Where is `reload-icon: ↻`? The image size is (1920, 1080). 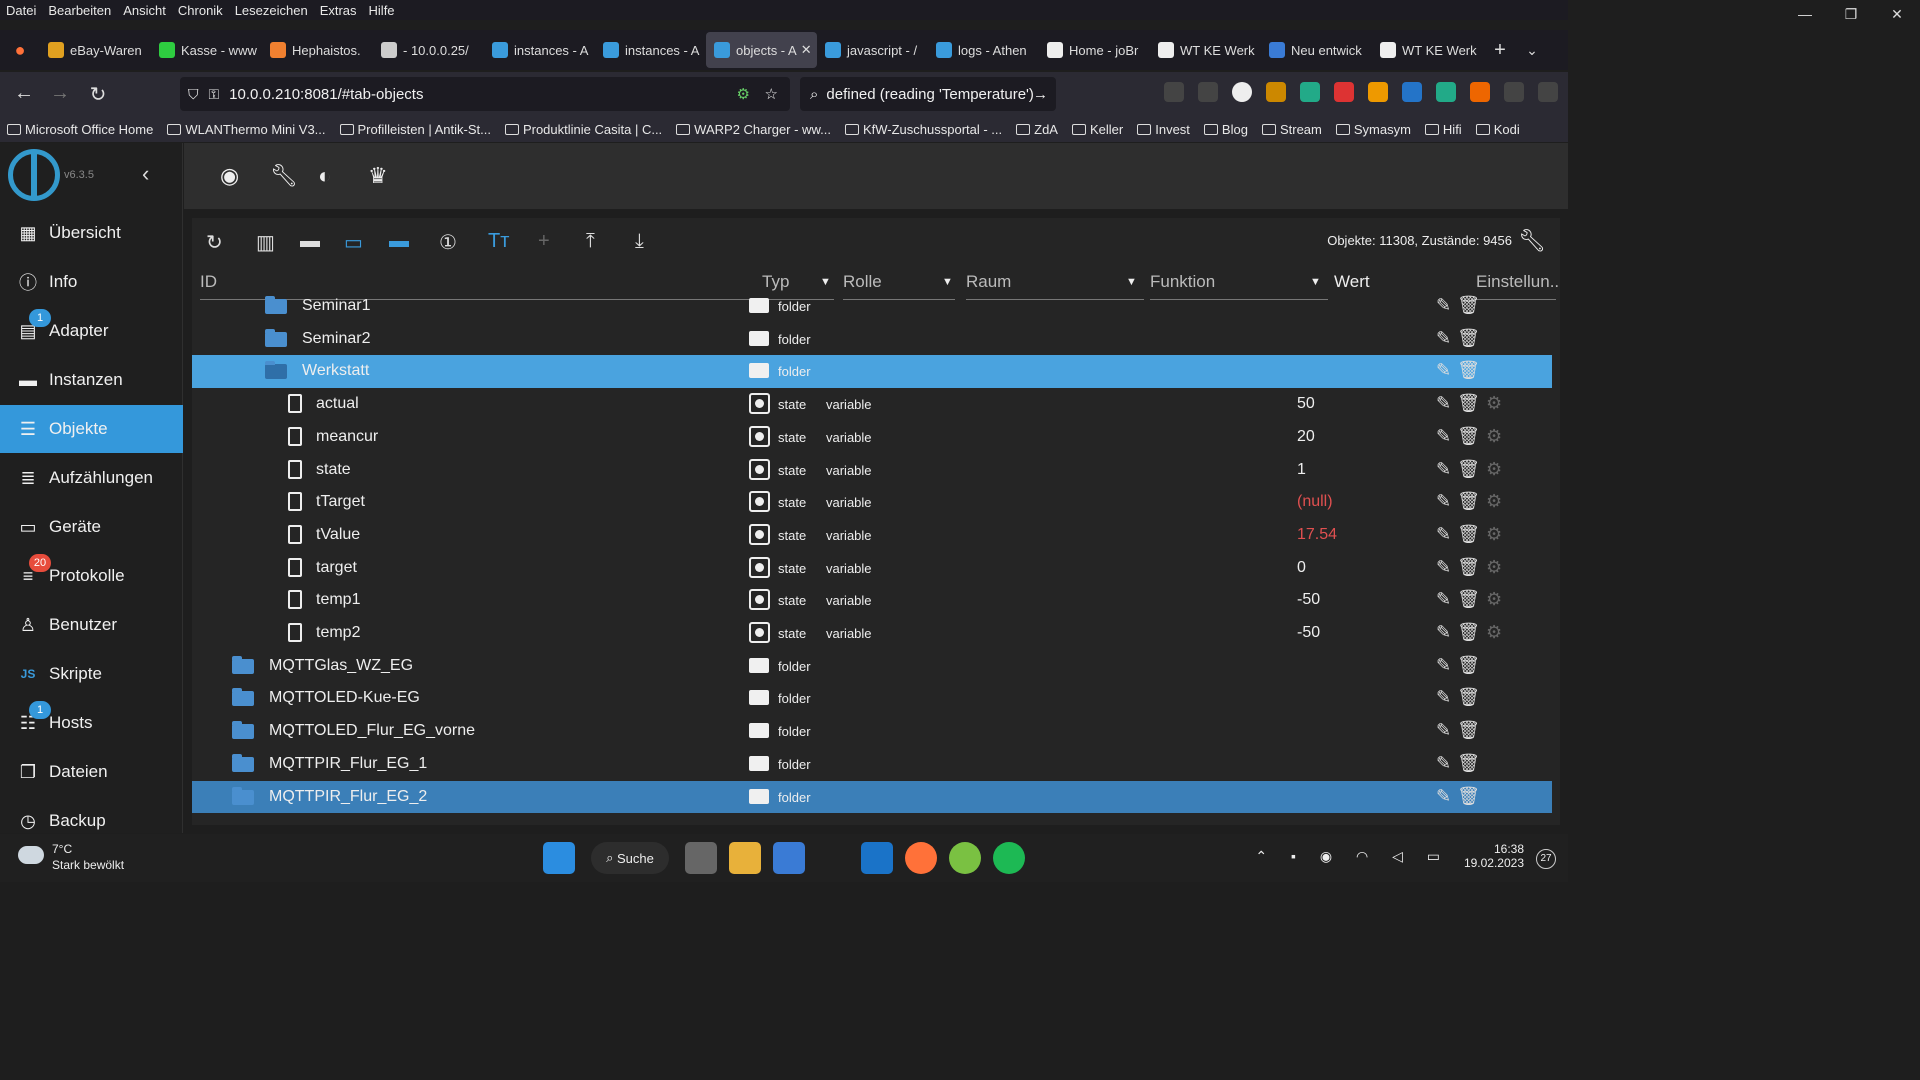 reload-icon: ↻ is located at coordinates (98, 94).